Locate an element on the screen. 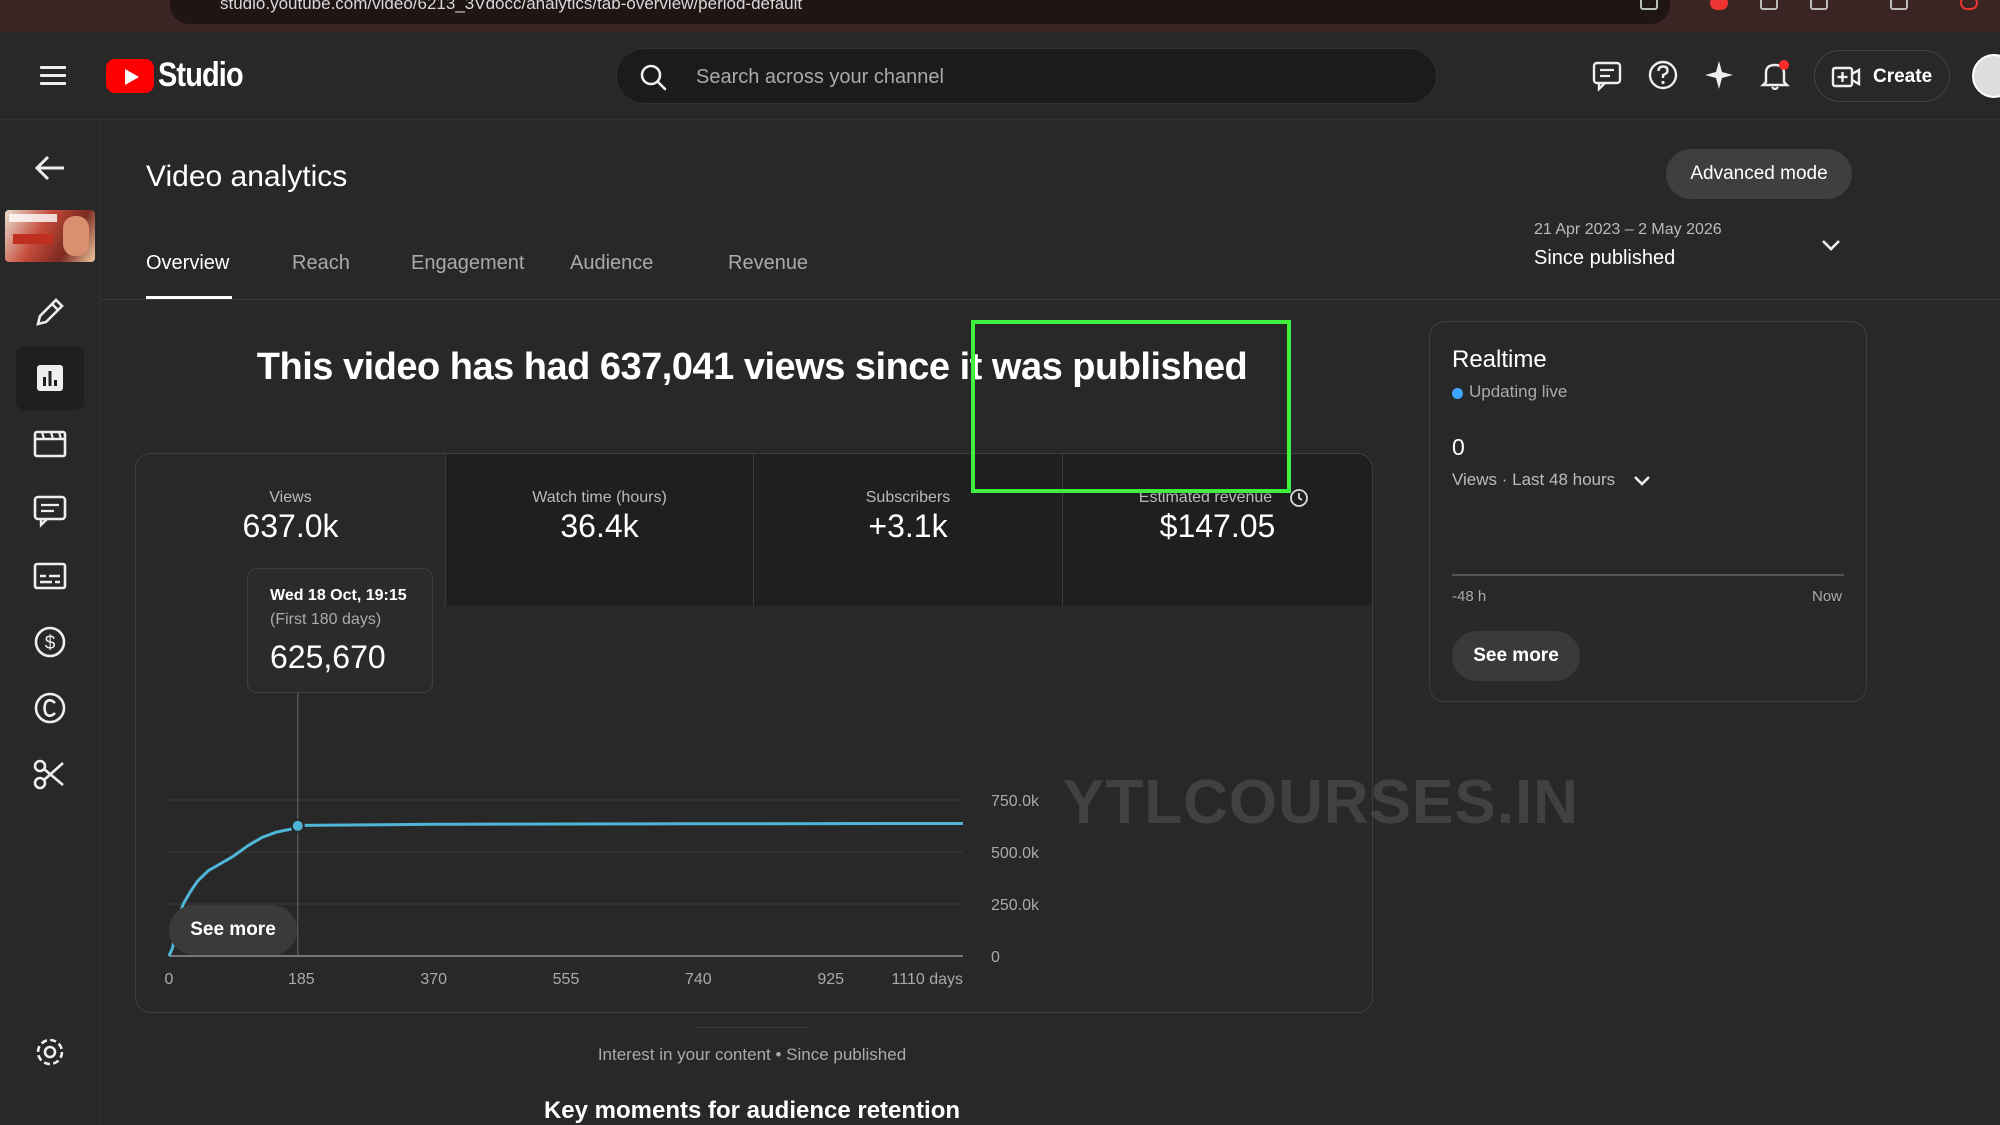 This screenshot has width=2000, height=1125. metric-value: +3.1k is located at coordinates (908, 526).